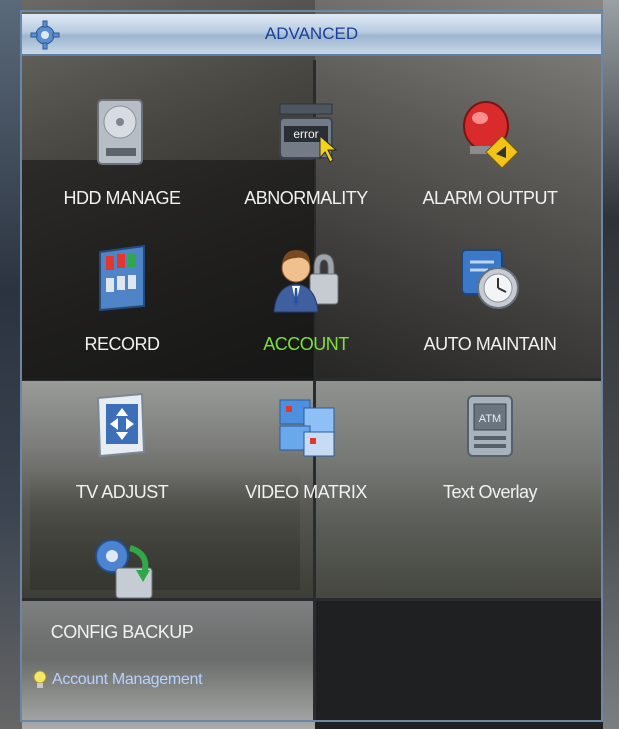 Image resolution: width=619 pixels, height=729 pixels. Describe the element at coordinates (490, 492) in the screenshot. I see `menu-label: Text Overlay` at that location.